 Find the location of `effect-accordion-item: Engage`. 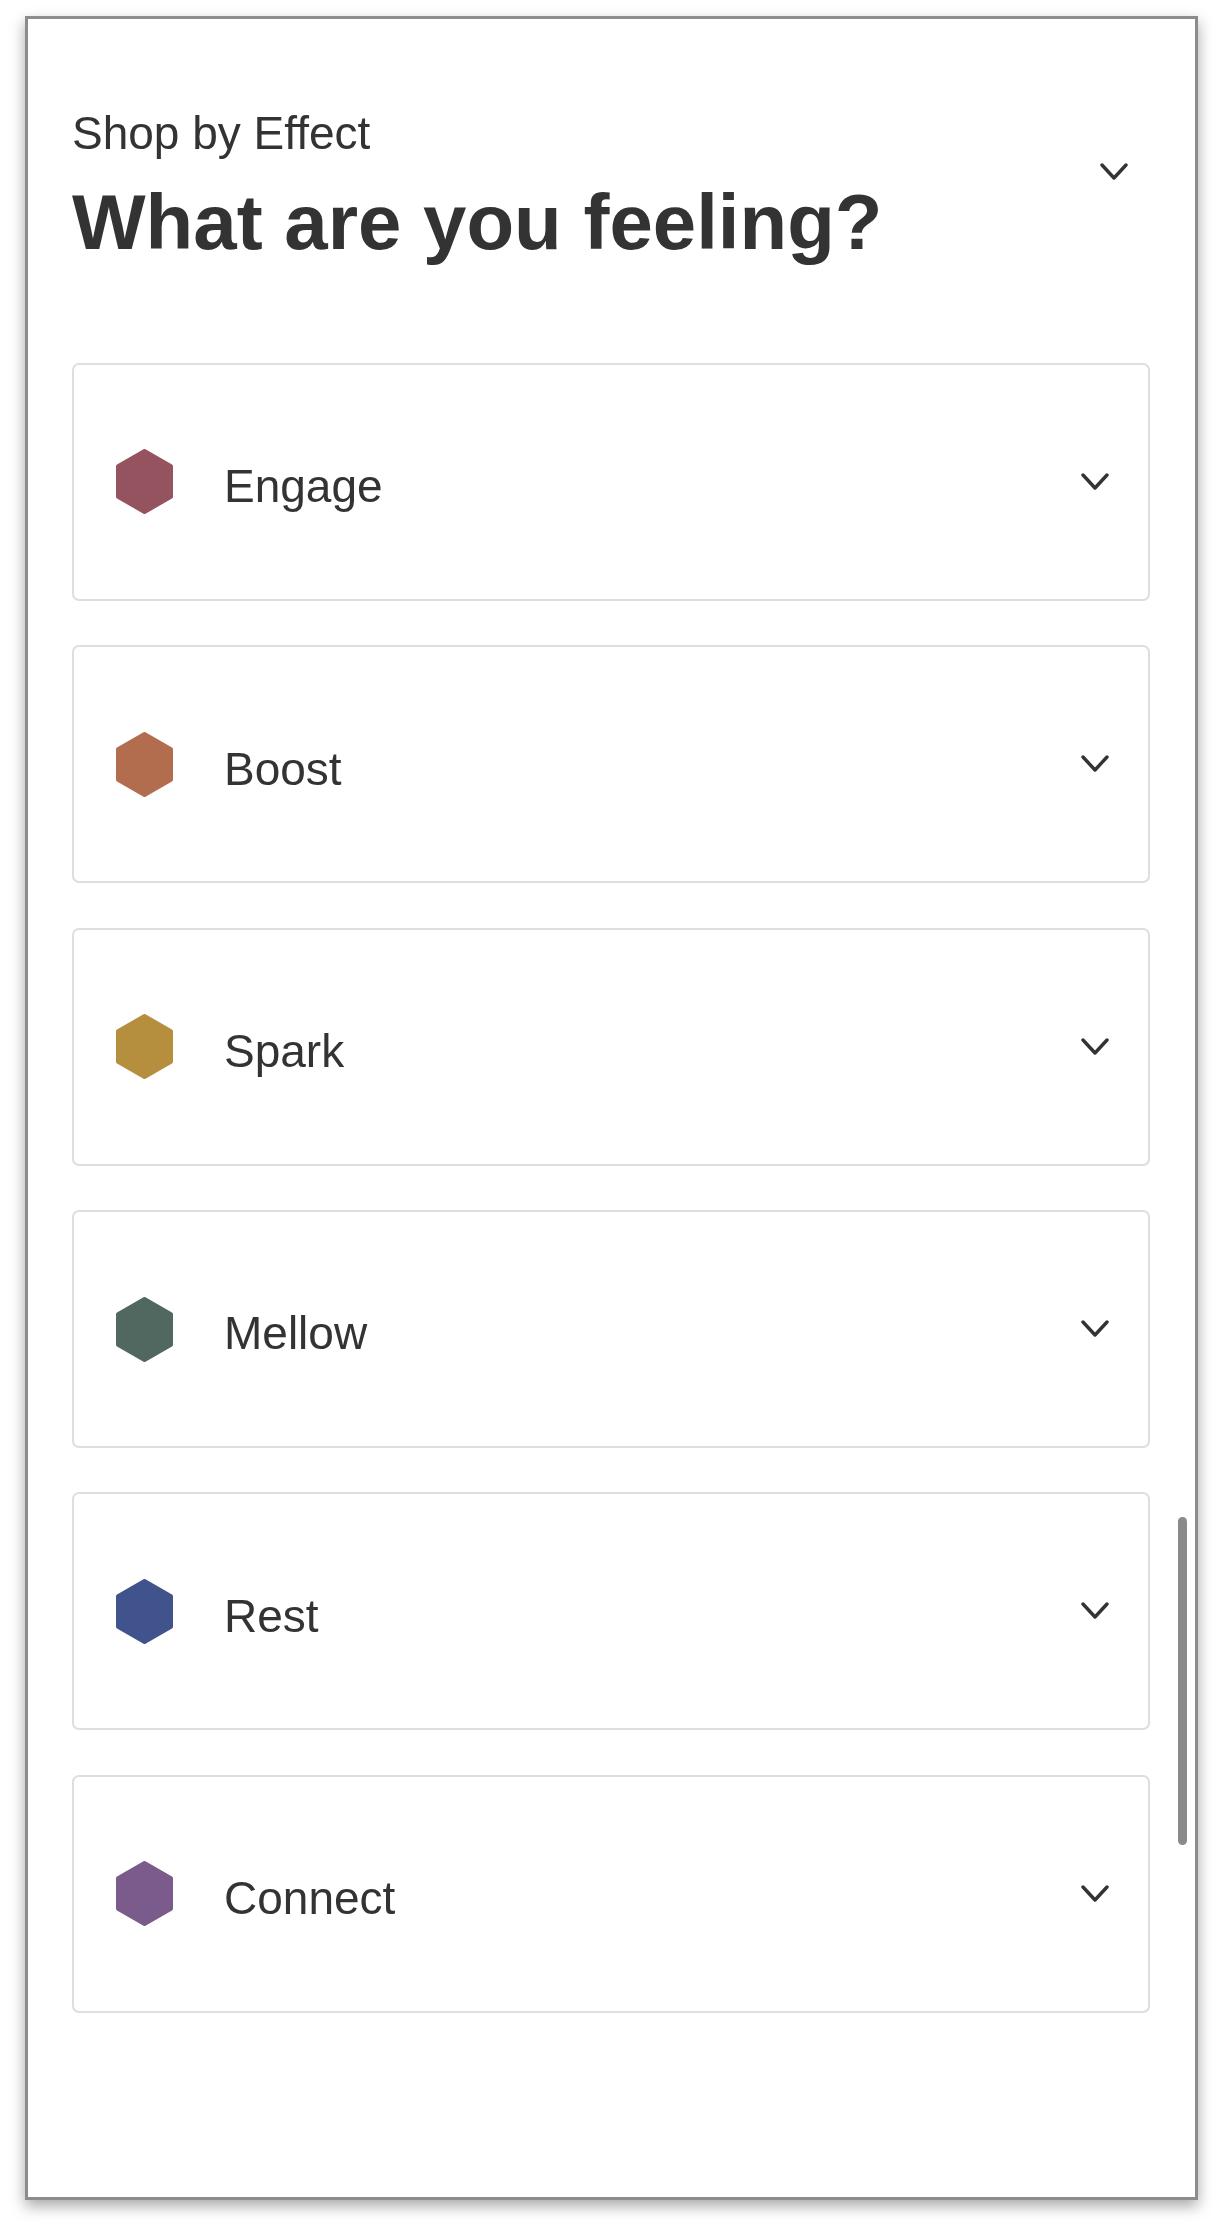

effect-accordion-item: Engage is located at coordinates (611, 481).